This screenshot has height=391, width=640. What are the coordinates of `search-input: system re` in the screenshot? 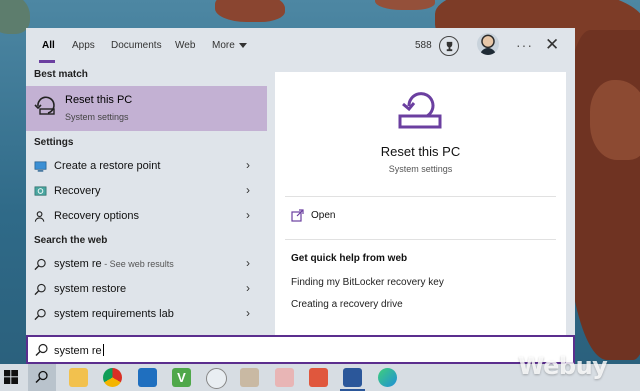 It's located at (79, 350).